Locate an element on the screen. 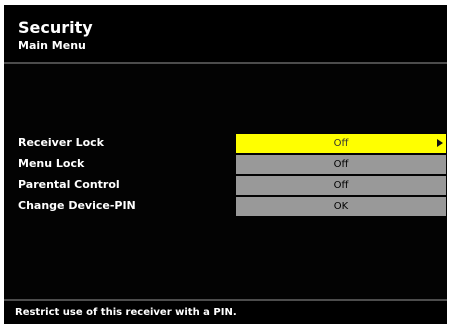  receiver-lock-value: Off is located at coordinates (341, 143).